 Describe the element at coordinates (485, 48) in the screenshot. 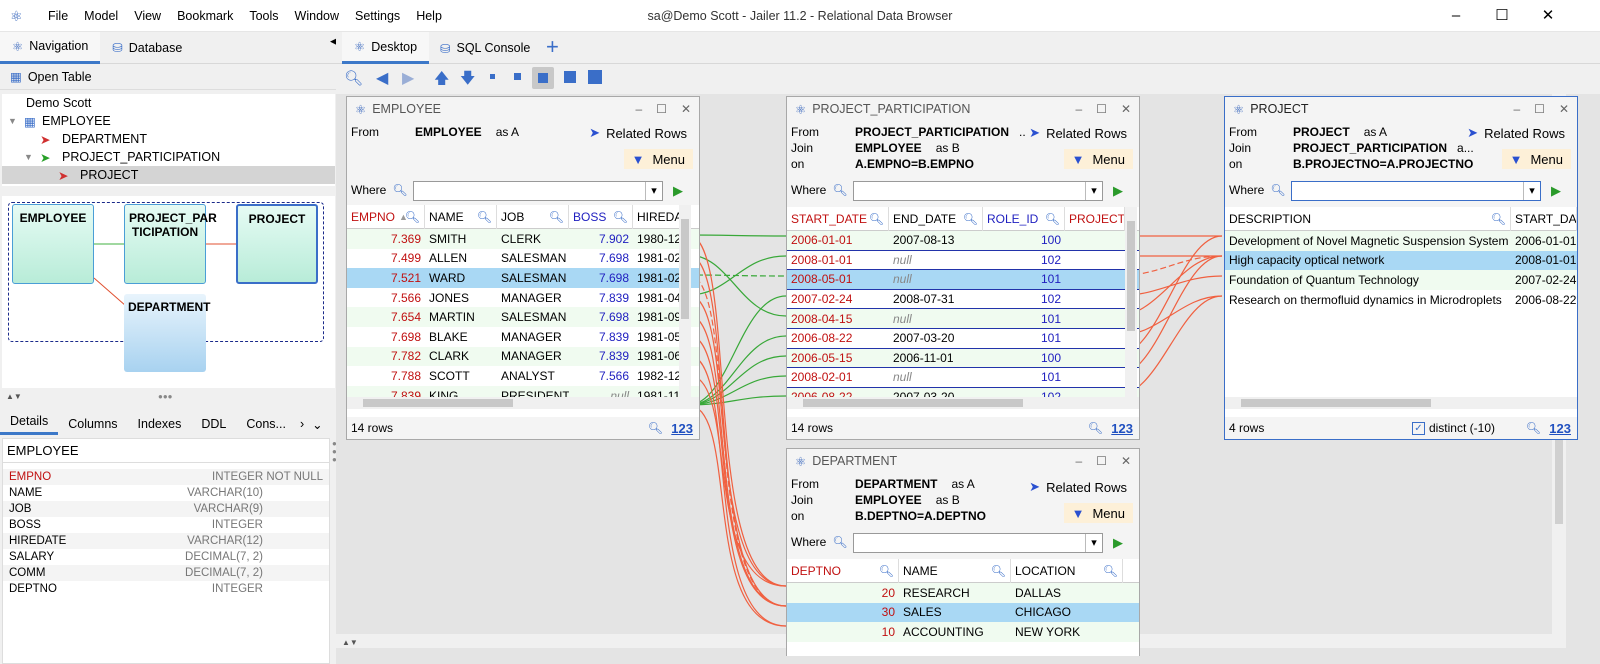

I see `tab-sql-console: ⛁ SQL Console` at that location.